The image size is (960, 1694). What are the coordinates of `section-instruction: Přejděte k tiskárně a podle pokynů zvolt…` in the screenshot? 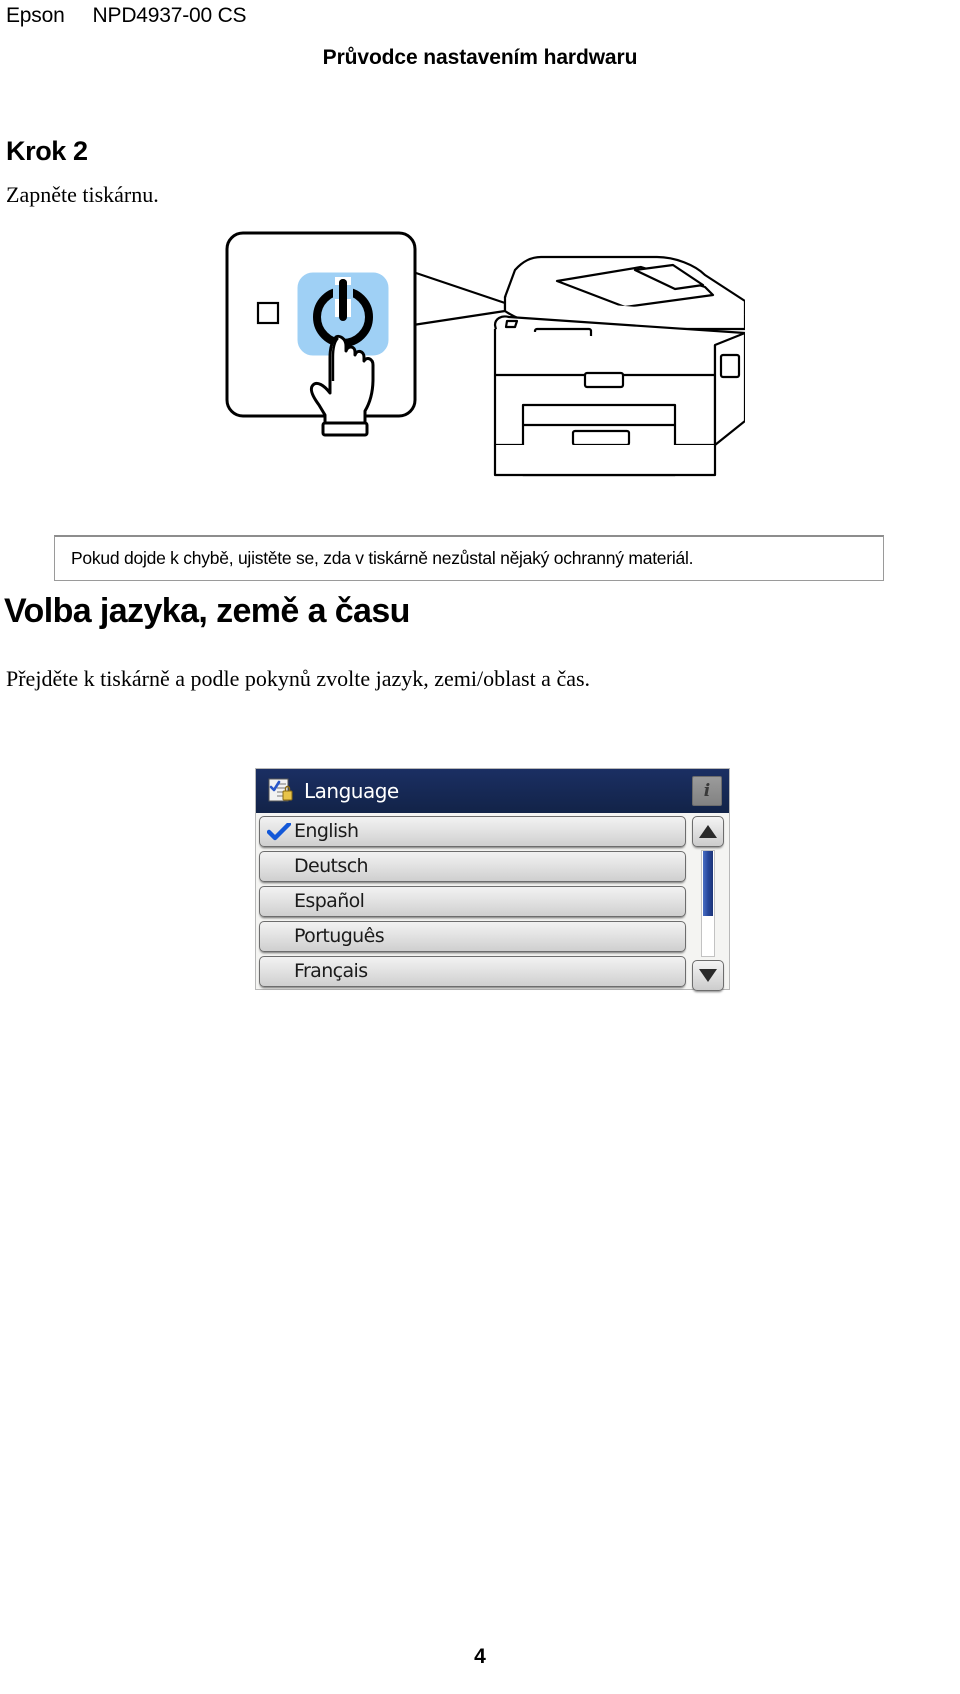 It's located at (298, 678).